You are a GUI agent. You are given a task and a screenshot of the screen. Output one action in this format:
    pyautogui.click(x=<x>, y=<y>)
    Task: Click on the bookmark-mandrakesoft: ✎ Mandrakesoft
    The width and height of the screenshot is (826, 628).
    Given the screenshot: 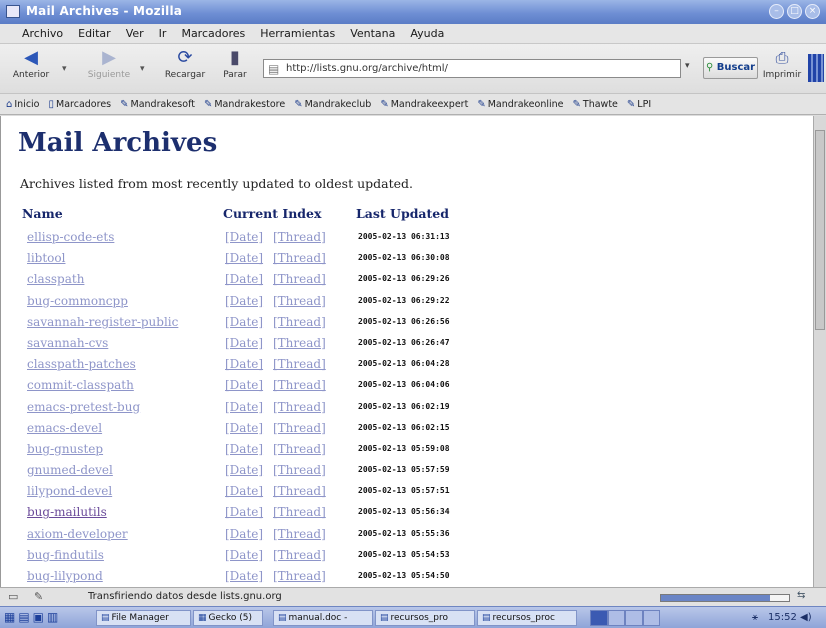 What is the action you would take?
    pyautogui.click(x=157, y=104)
    